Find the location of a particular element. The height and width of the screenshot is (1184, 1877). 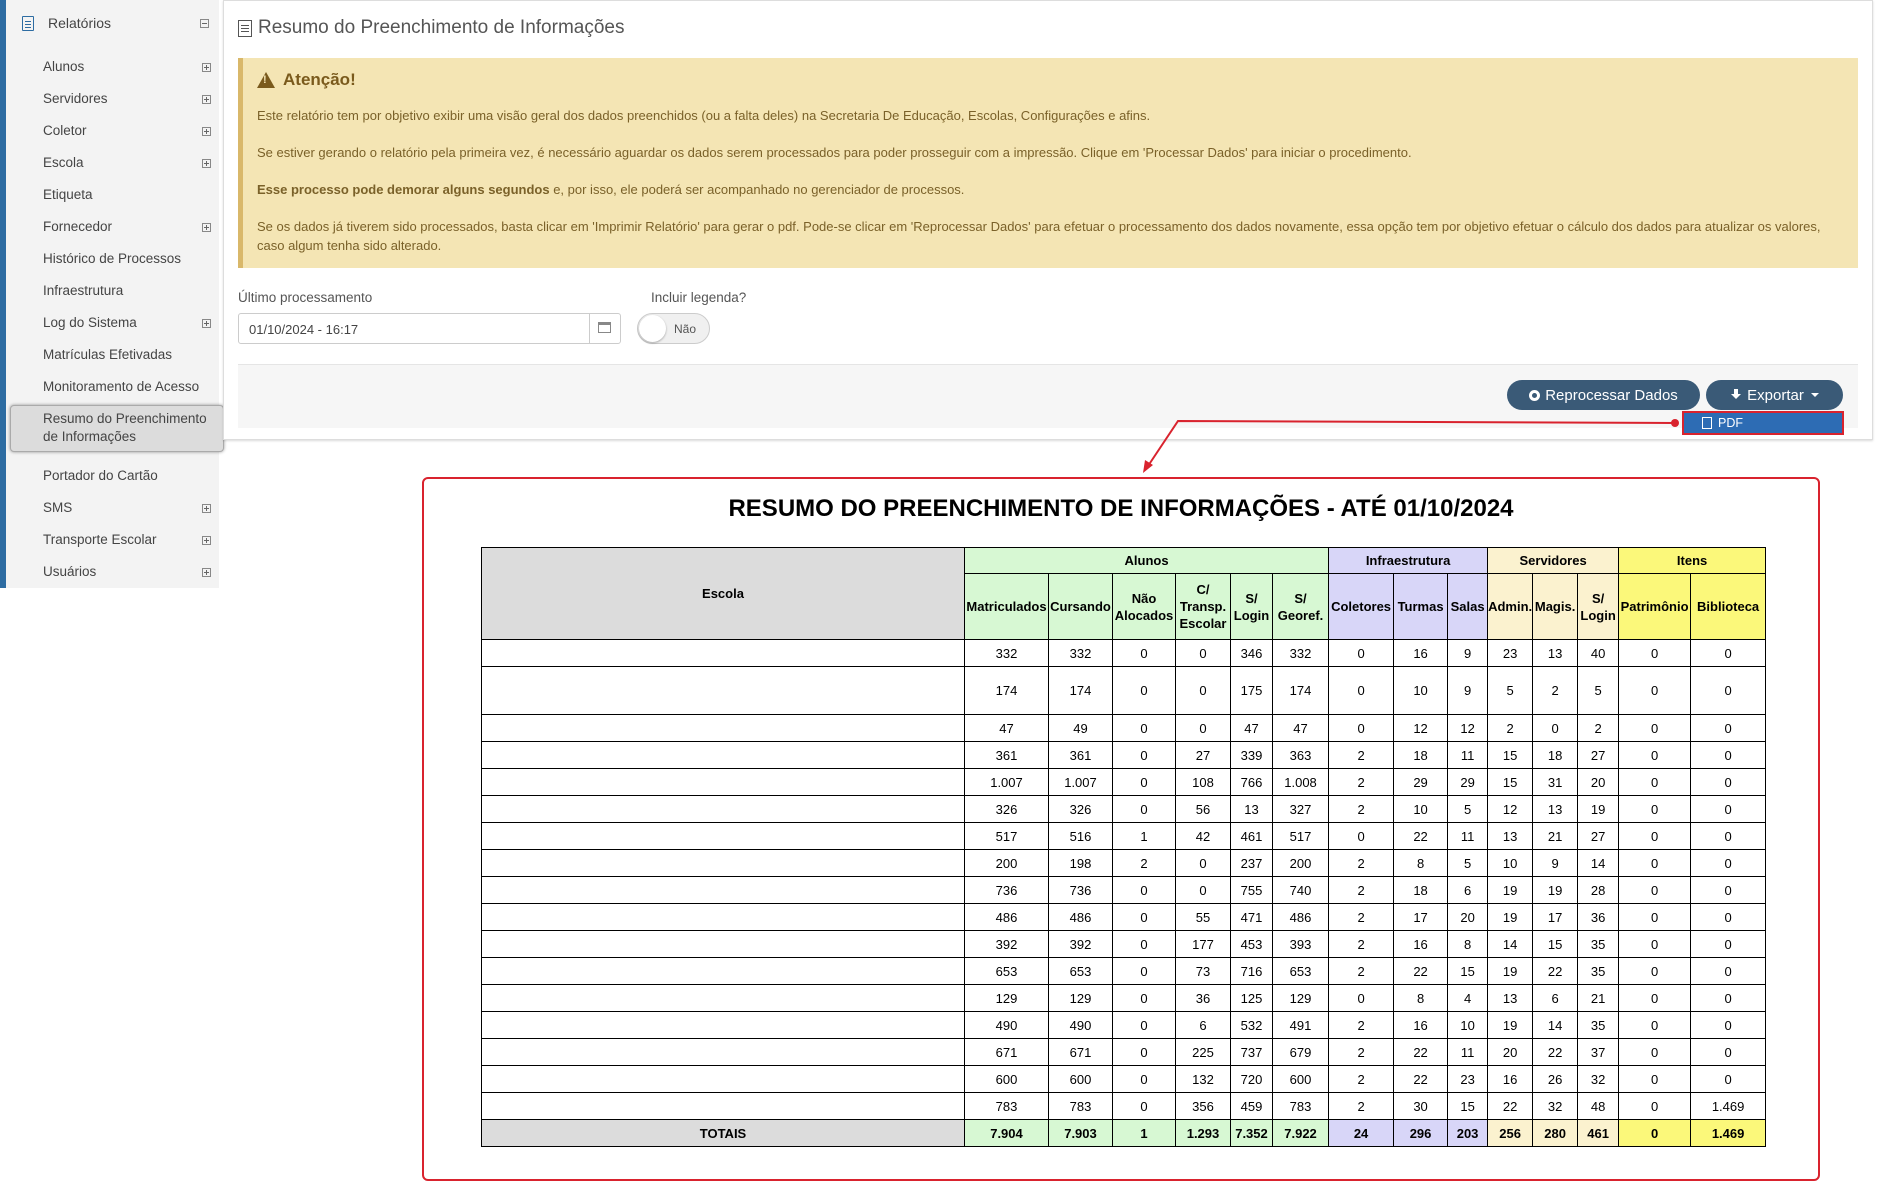

escola-header: Escola is located at coordinates (723, 593).